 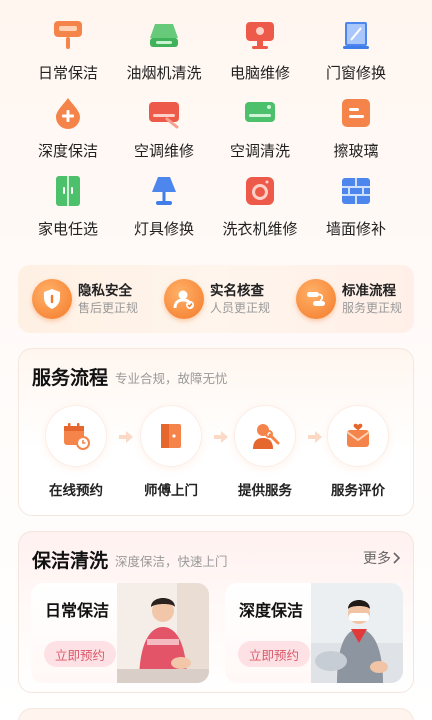 I want to click on service-card-deep: 深度保洁 立即预约, so click(x=314, y=633).